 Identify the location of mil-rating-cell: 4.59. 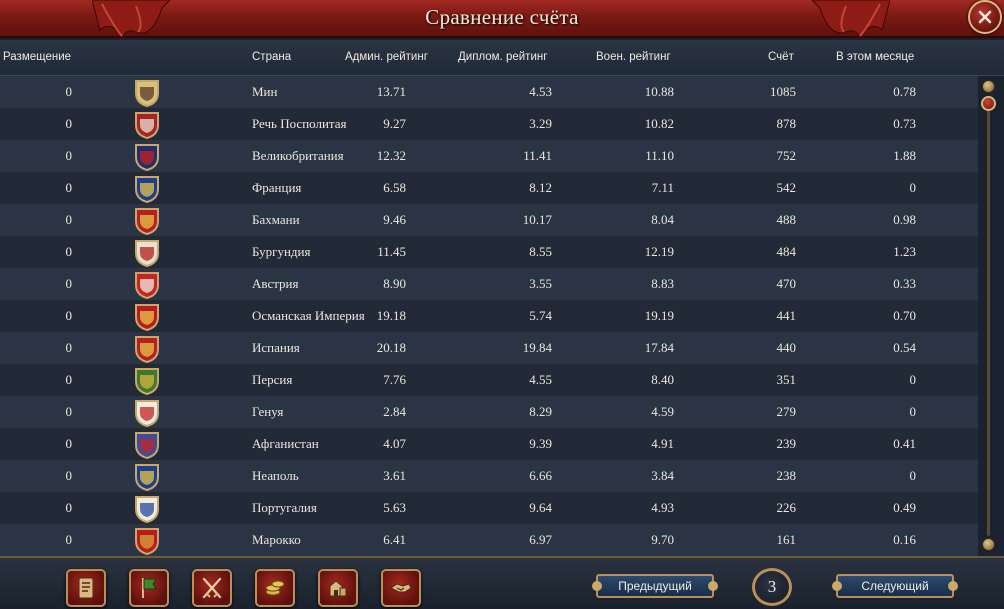
(662, 411).